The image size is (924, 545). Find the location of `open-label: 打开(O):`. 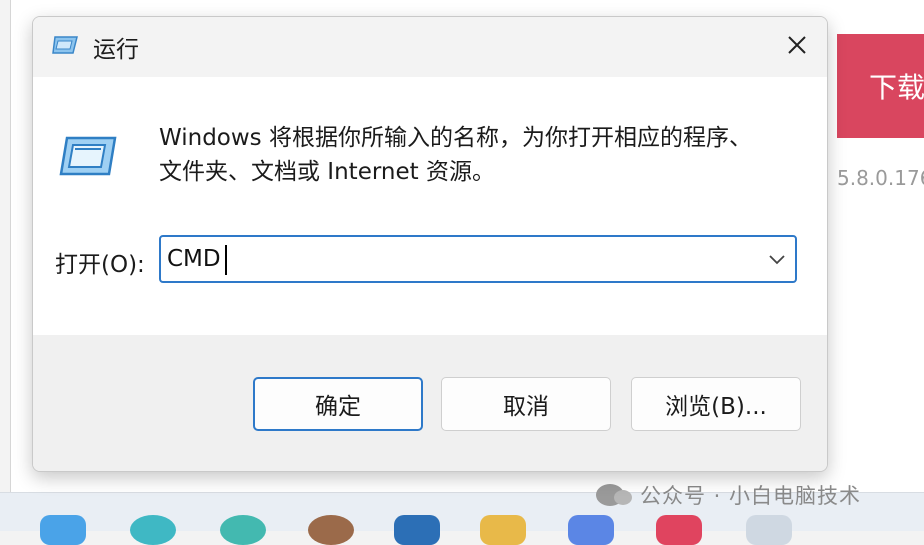

open-label: 打开(O): is located at coordinates (100, 265).